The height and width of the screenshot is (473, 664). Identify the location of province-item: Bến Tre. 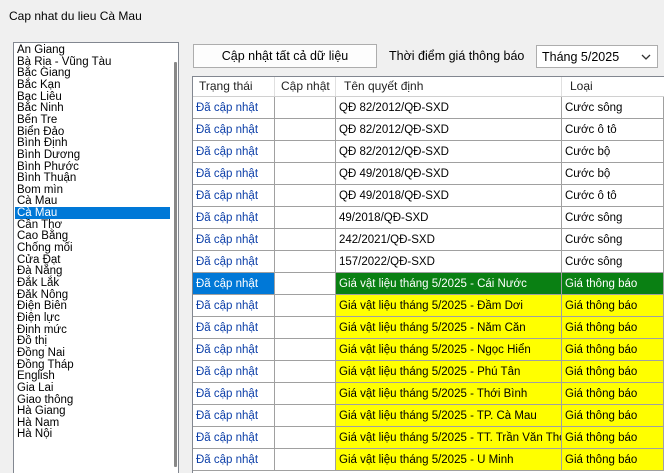
(92, 120).